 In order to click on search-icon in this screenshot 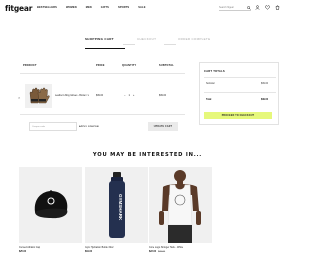, I will do `click(249, 7)`.